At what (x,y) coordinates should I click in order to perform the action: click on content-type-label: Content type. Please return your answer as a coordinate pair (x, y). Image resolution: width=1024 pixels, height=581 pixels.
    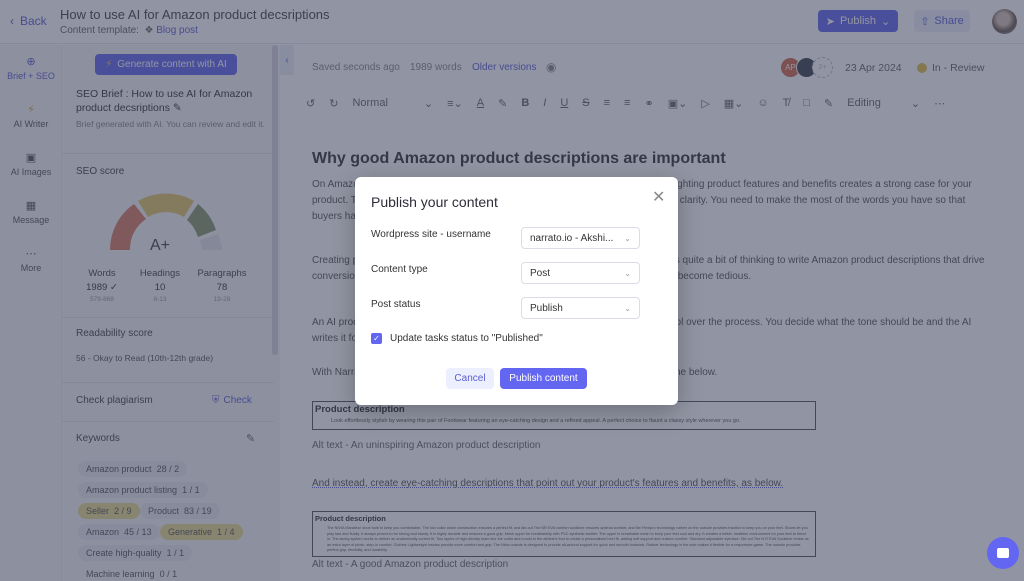
    Looking at the image, I should click on (399, 269).